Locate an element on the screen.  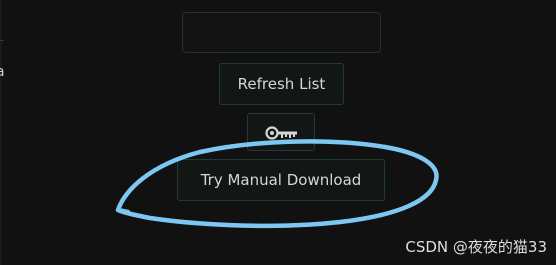
key-icon is located at coordinates (281, 133).